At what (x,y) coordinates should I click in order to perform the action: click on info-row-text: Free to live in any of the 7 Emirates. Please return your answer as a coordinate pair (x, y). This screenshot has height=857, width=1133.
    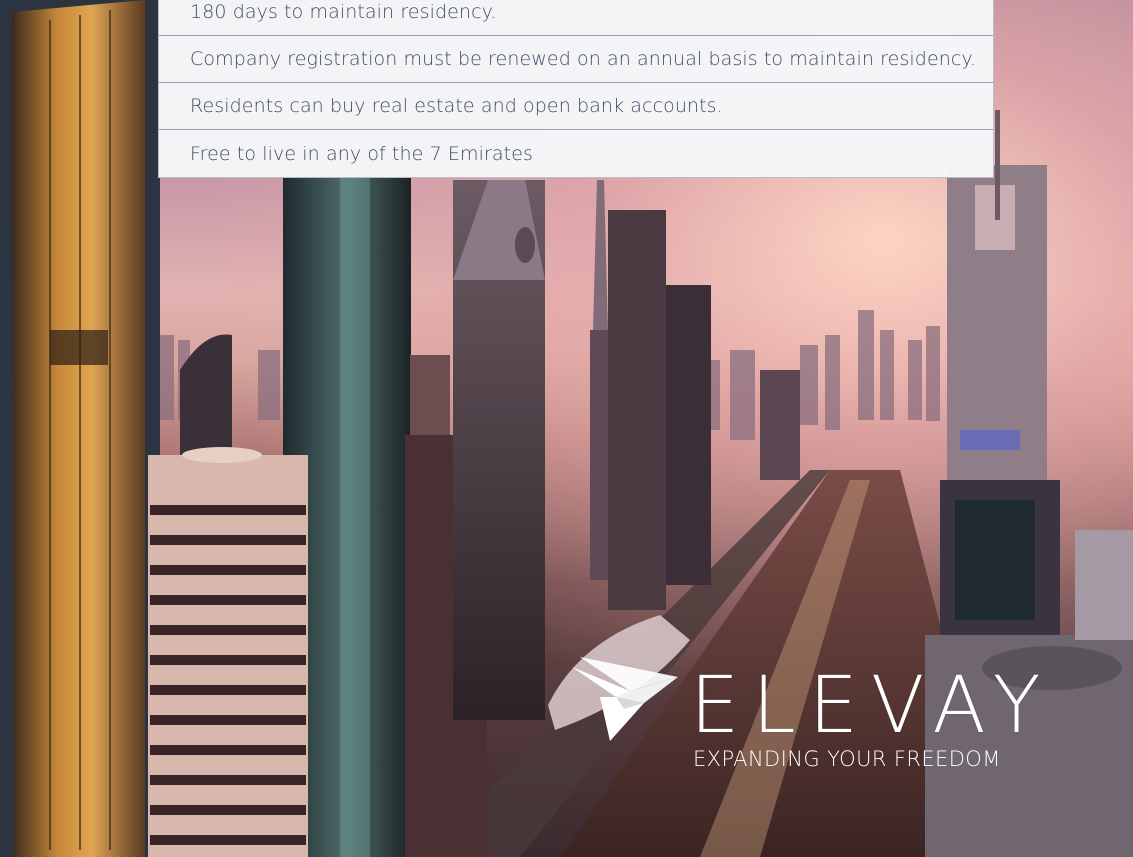
    Looking at the image, I should click on (362, 153).